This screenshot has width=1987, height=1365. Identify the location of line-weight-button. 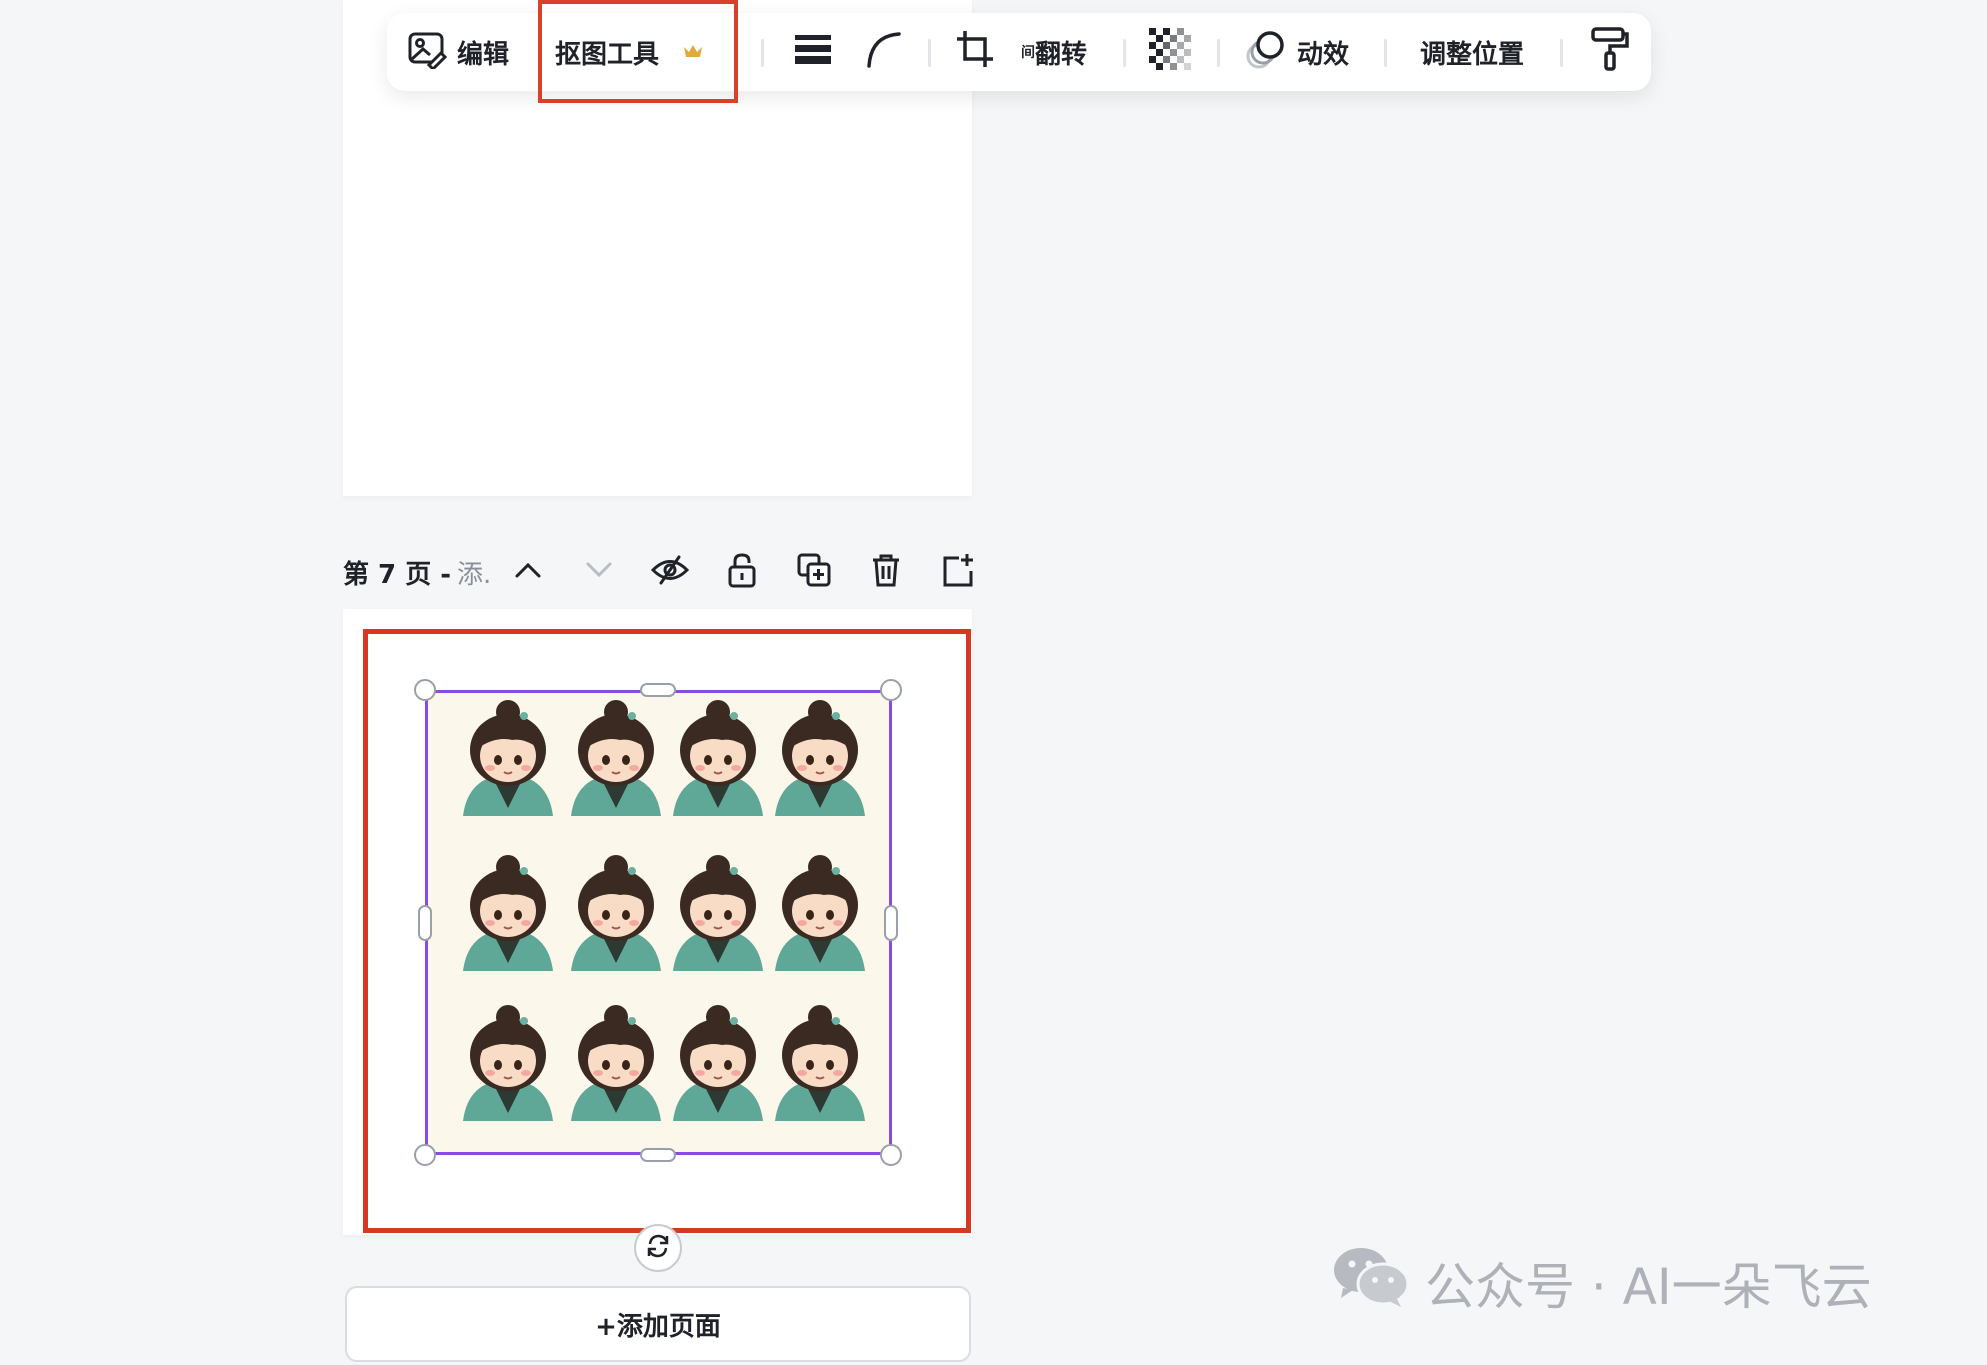
(813, 52).